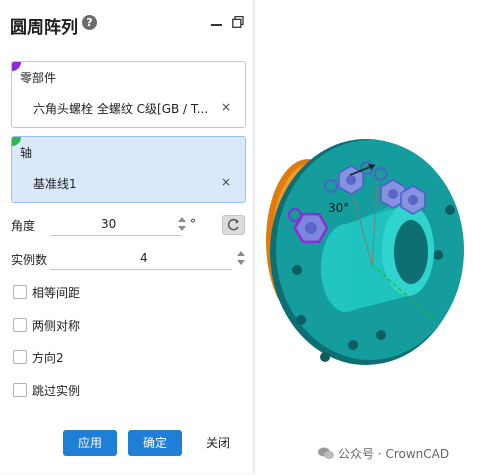 The height and width of the screenshot is (475, 480). Describe the element at coordinates (20, 357) in the screenshot. I see `direction2-checkbox` at that location.